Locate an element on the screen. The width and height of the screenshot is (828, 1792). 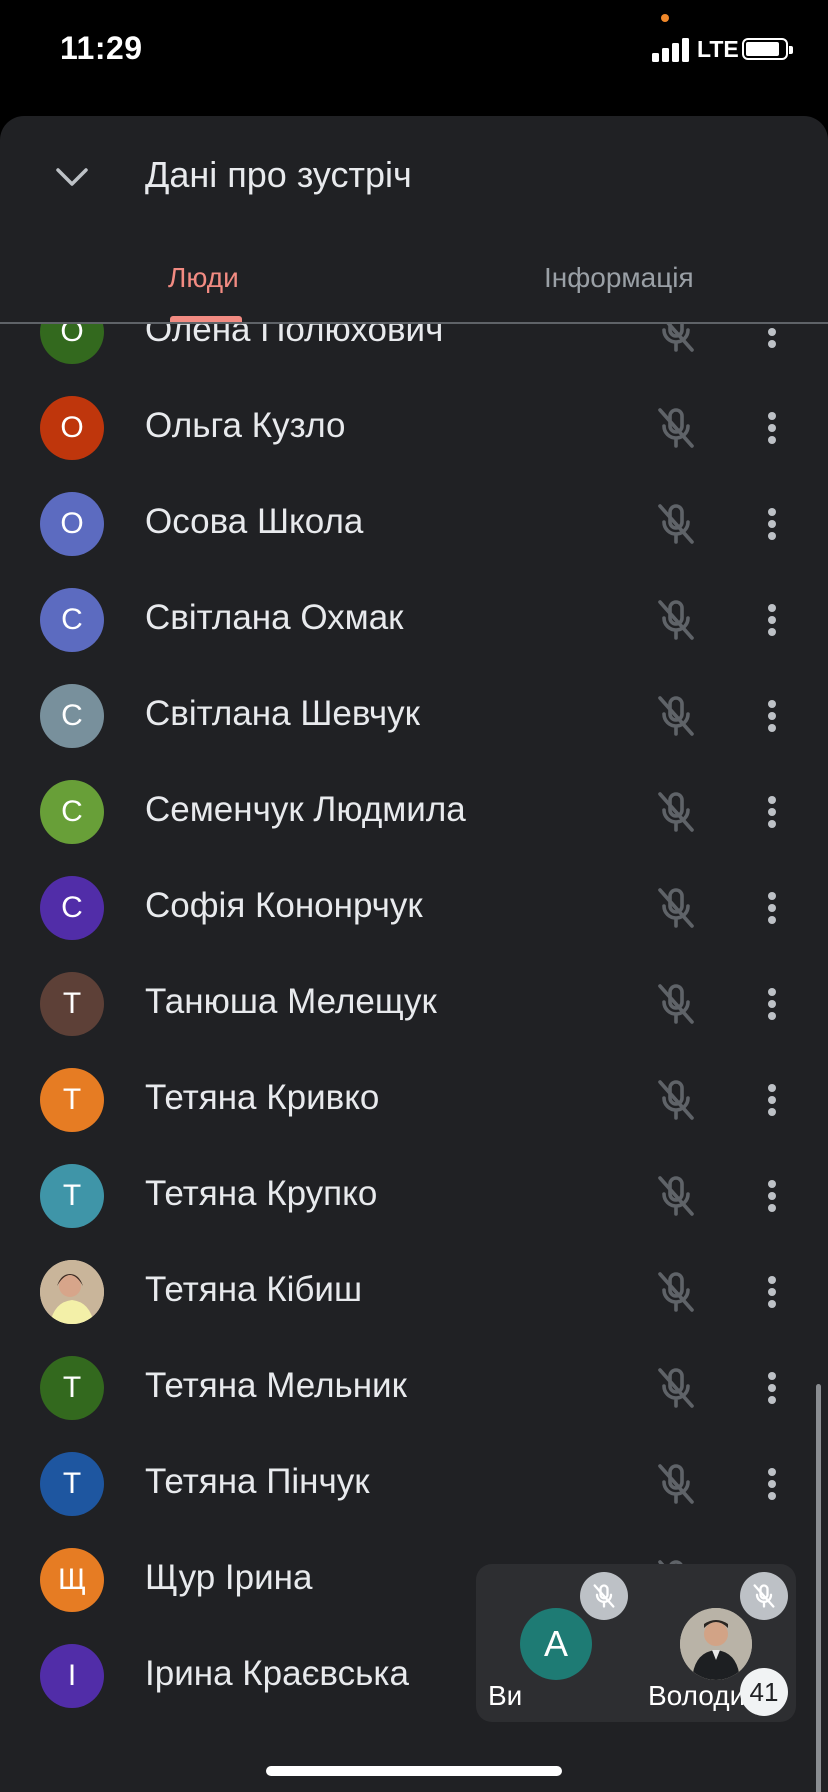
battery-icon is located at coordinates (767, 49).